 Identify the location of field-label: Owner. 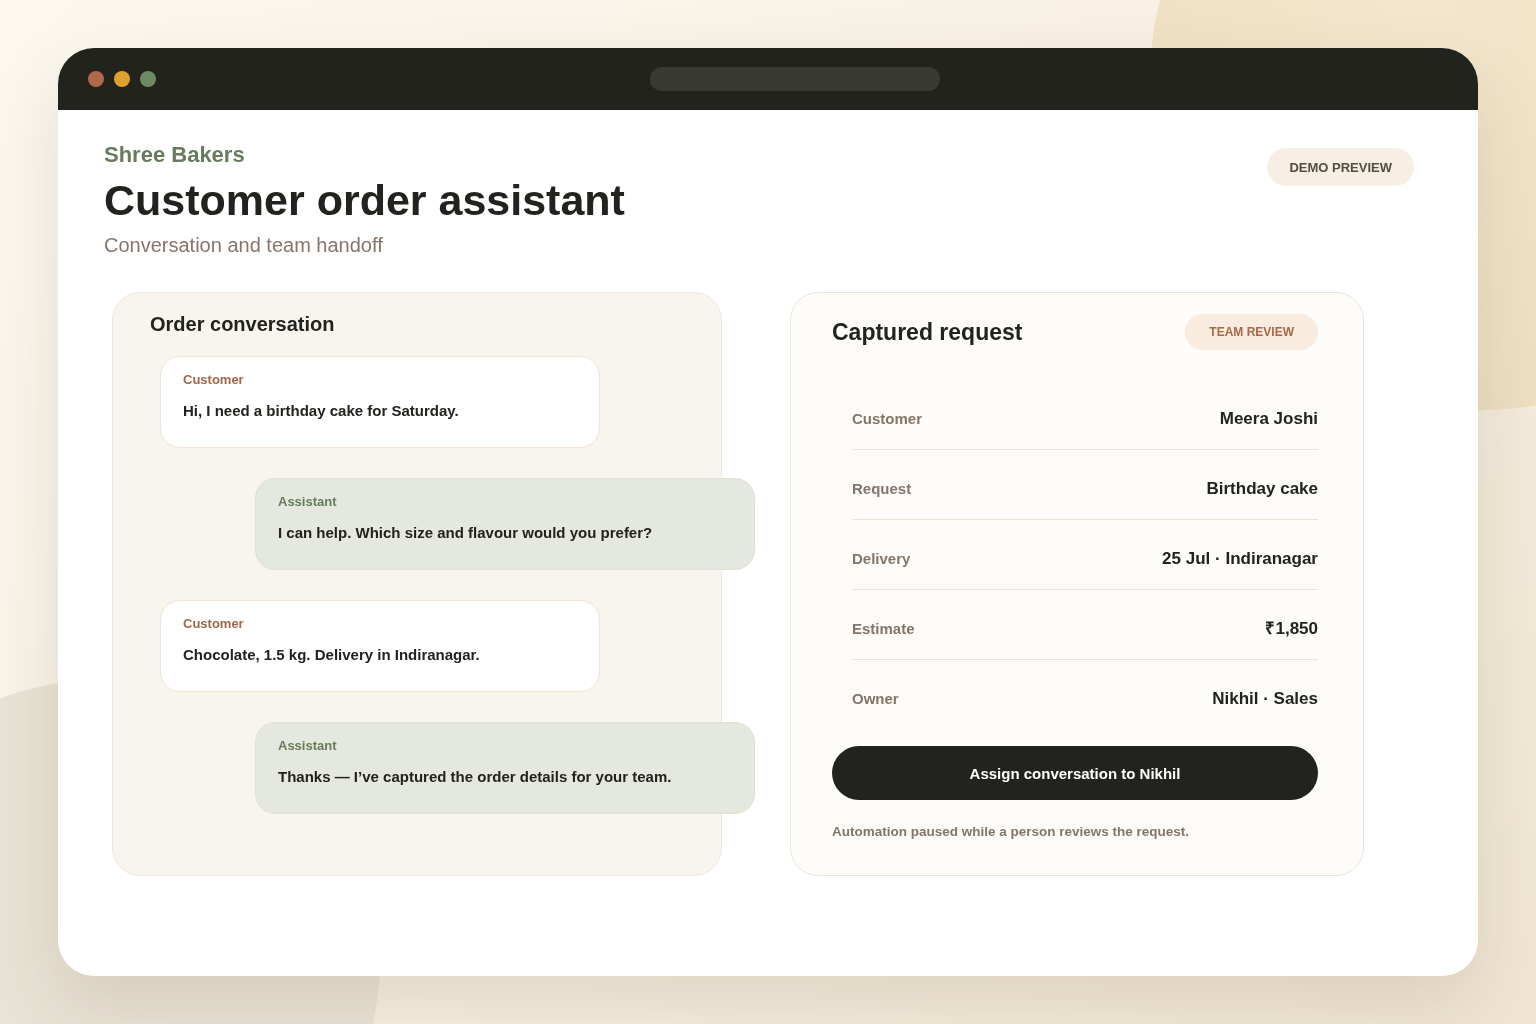
(875, 699).